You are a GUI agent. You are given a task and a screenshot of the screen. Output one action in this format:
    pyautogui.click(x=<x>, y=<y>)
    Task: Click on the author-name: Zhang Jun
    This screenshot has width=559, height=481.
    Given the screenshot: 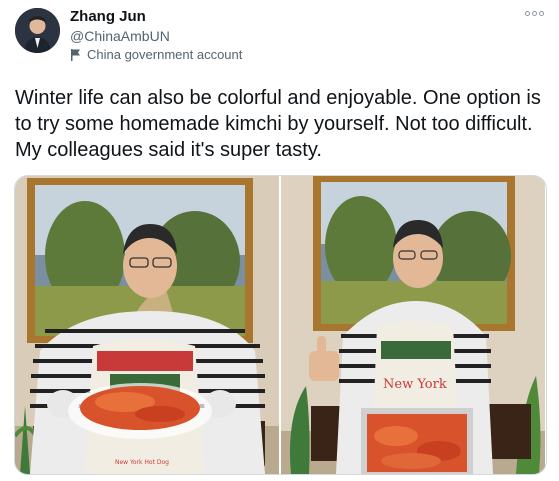 What is the action you would take?
    pyautogui.click(x=108, y=16)
    